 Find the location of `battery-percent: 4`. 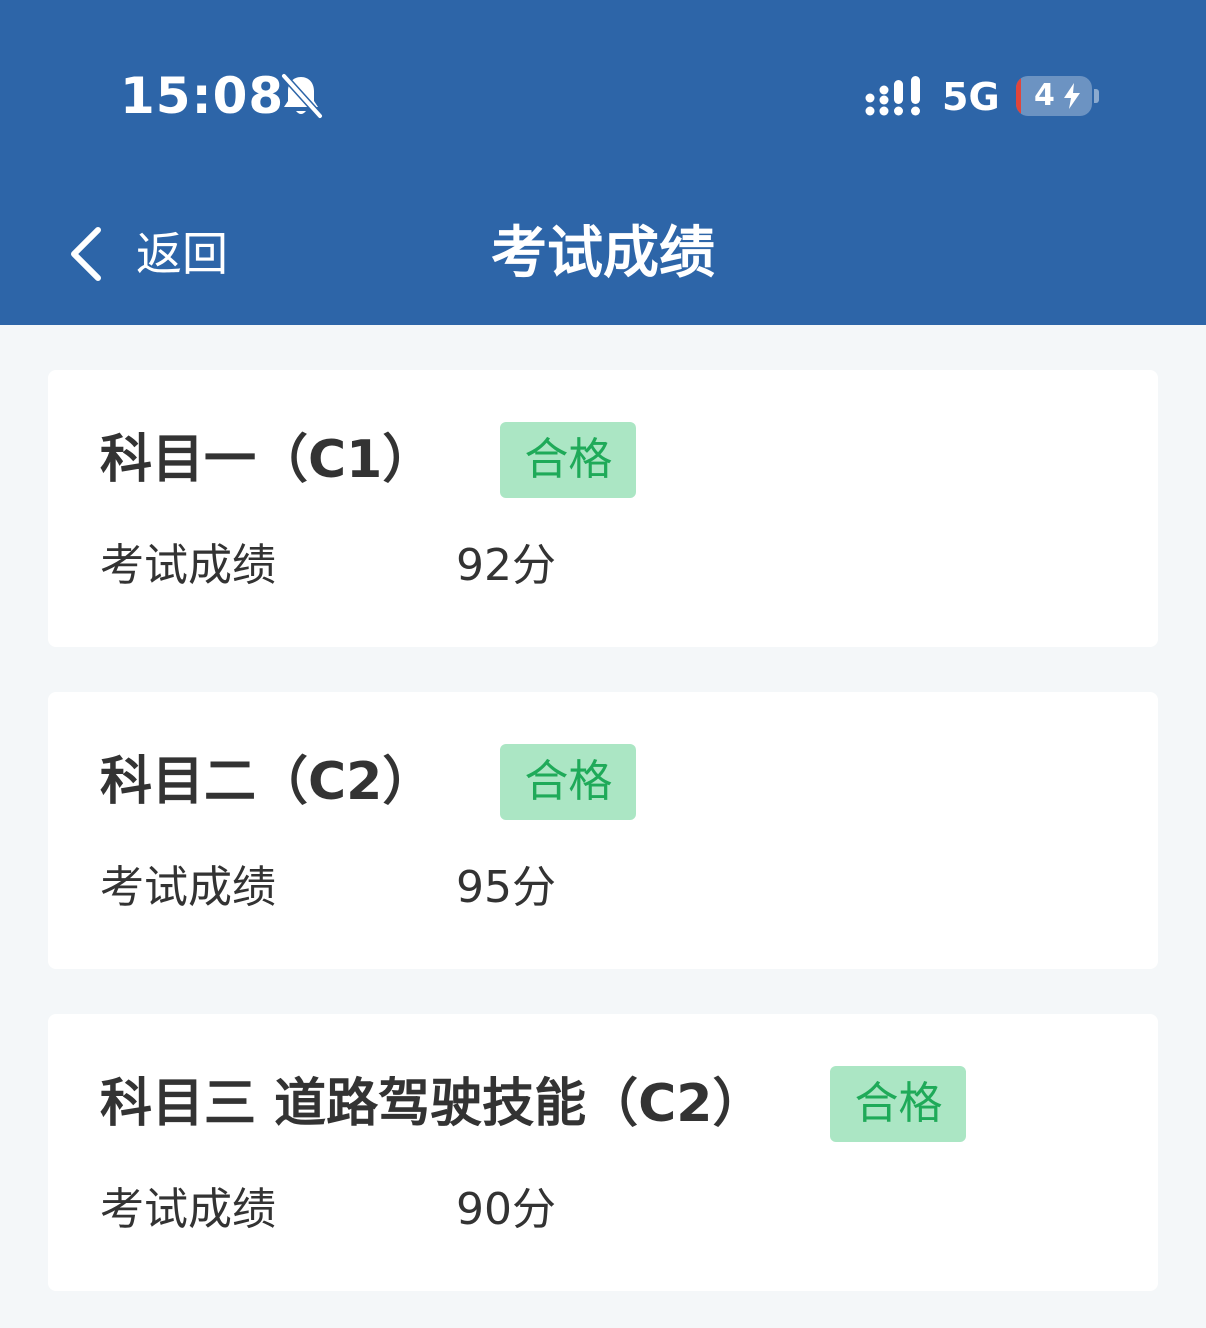

battery-percent: 4 is located at coordinates (1044, 95).